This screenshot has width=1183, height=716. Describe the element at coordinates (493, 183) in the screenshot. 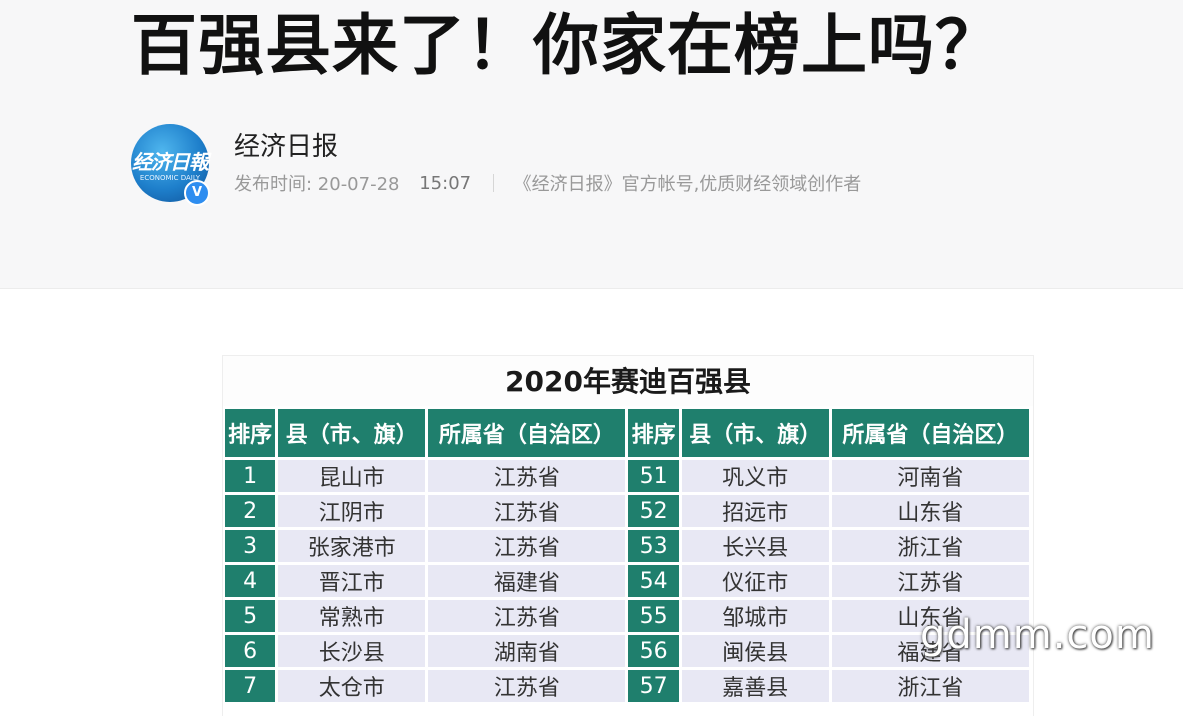

I see `meta-divider` at that location.